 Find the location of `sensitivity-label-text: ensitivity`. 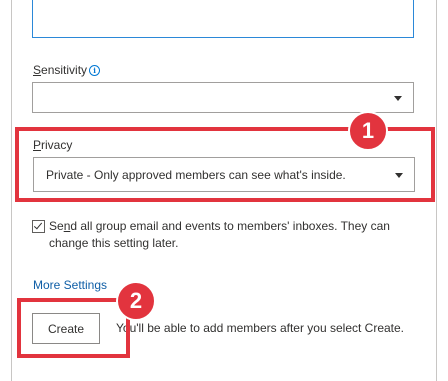

sensitivity-label-text: ensitivity is located at coordinates (64, 70).